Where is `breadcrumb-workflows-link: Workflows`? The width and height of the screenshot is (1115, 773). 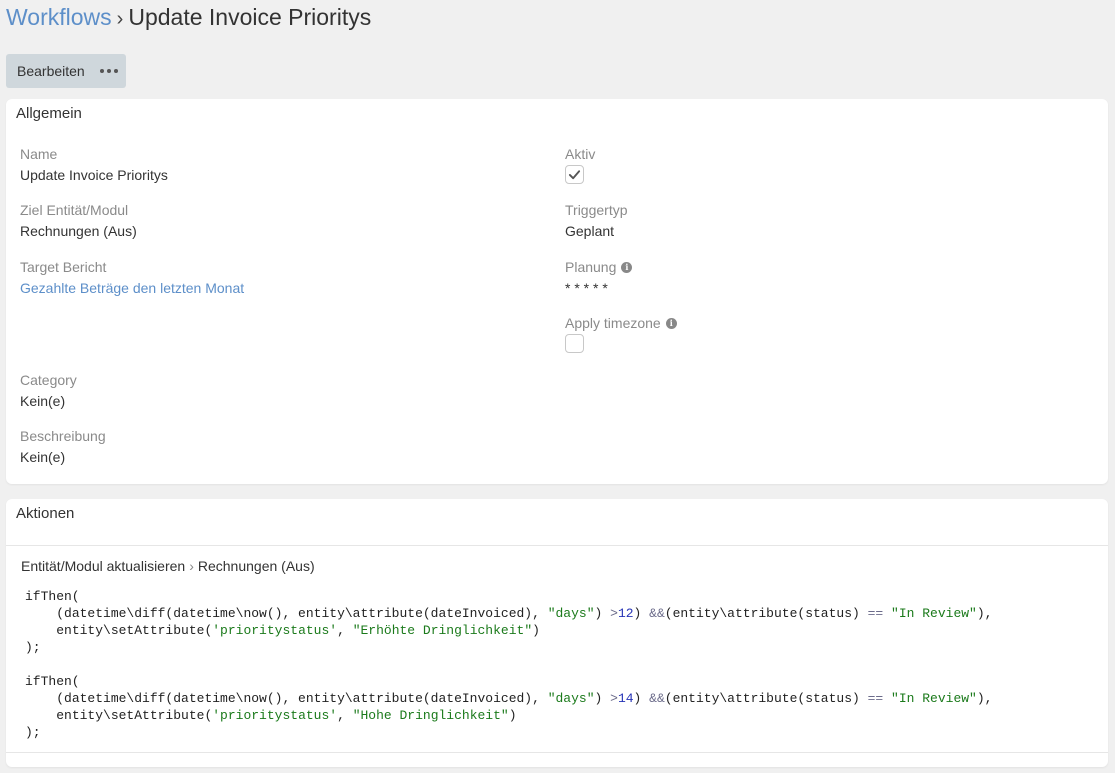
breadcrumb-workflows-link: Workflows is located at coordinates (59, 17).